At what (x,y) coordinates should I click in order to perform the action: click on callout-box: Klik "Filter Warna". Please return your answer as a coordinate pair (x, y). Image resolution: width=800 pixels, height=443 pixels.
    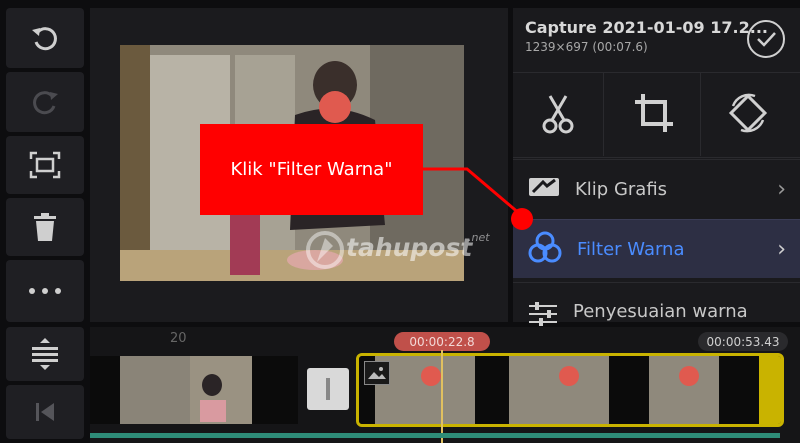
    Looking at the image, I should click on (311, 169).